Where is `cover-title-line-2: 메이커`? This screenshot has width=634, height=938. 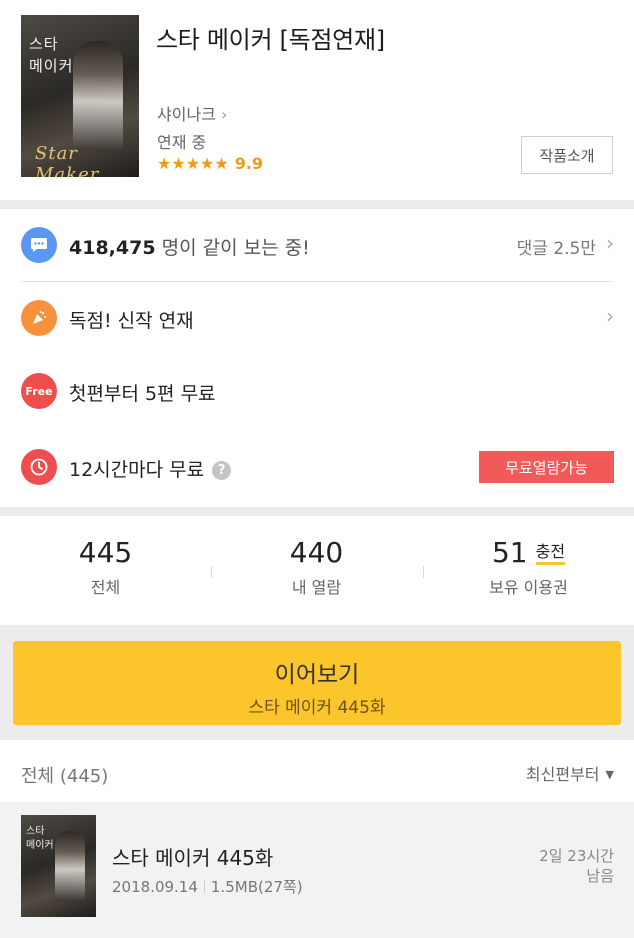 cover-title-line-2: 메이커 is located at coordinates (51, 66).